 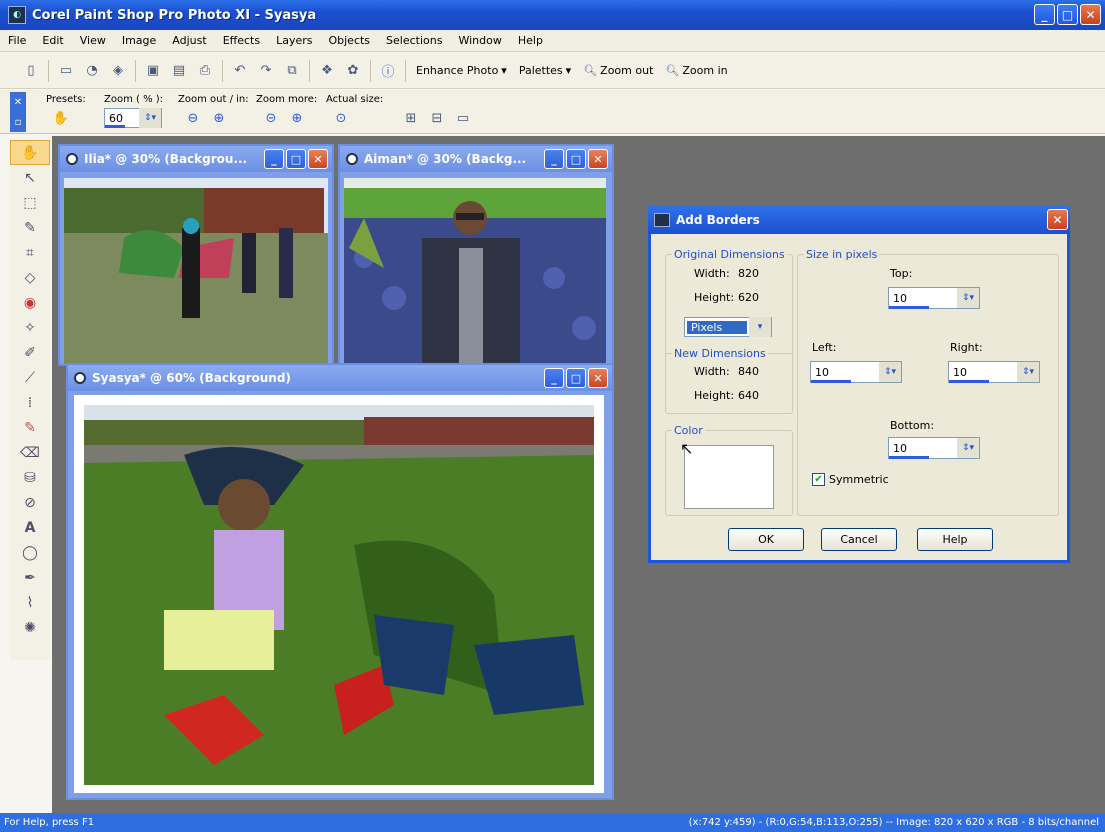 What do you see at coordinates (205, 71) in the screenshot?
I see `print-icon: ⎙` at bounding box center [205, 71].